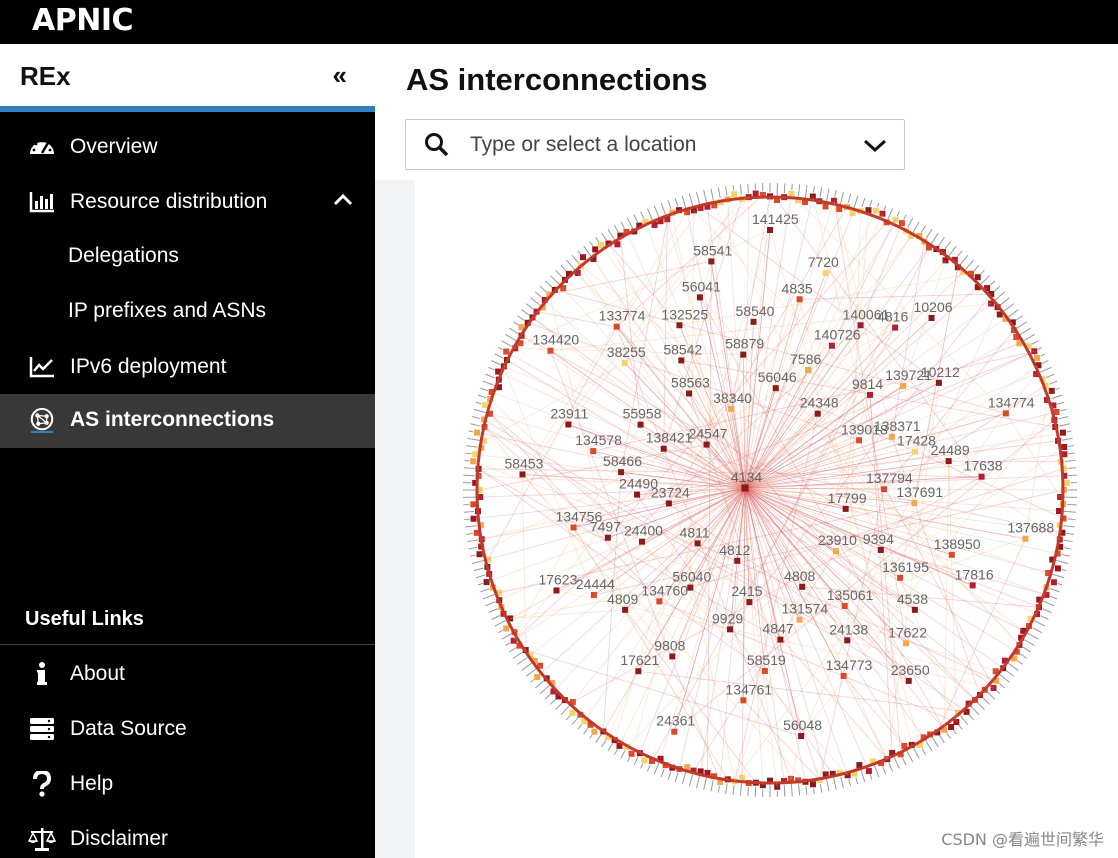  What do you see at coordinates (83, 20) in the screenshot?
I see `apnic-logo: APNIC` at bounding box center [83, 20].